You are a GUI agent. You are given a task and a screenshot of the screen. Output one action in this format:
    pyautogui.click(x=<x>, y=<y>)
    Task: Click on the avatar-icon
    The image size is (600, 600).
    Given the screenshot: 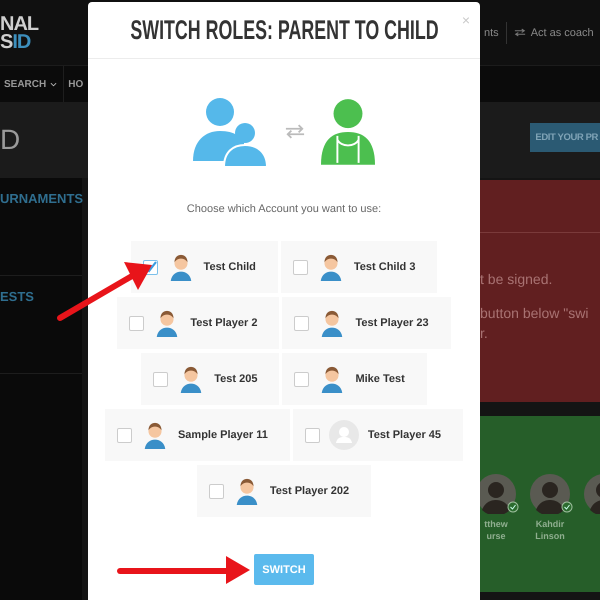 What is the action you would take?
    pyautogui.click(x=550, y=494)
    